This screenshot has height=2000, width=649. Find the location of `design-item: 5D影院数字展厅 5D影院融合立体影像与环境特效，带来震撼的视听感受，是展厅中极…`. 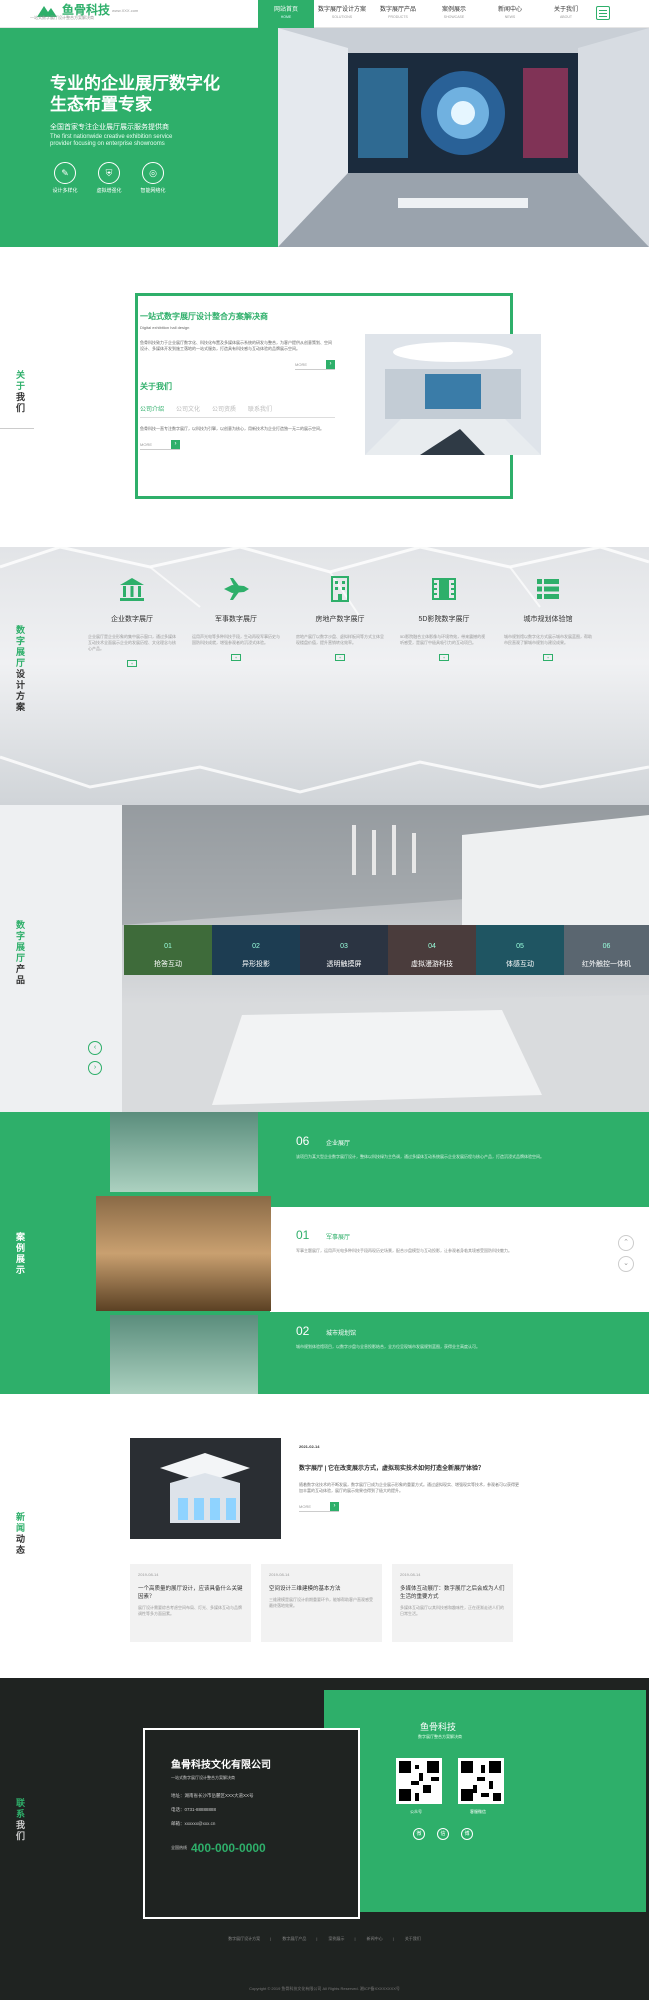

design-item: 5D影院数字展厅 5D影院融合立体影像与环境特效，带来震撼的视听感受，是展厅中极… is located at coordinates (444, 621).